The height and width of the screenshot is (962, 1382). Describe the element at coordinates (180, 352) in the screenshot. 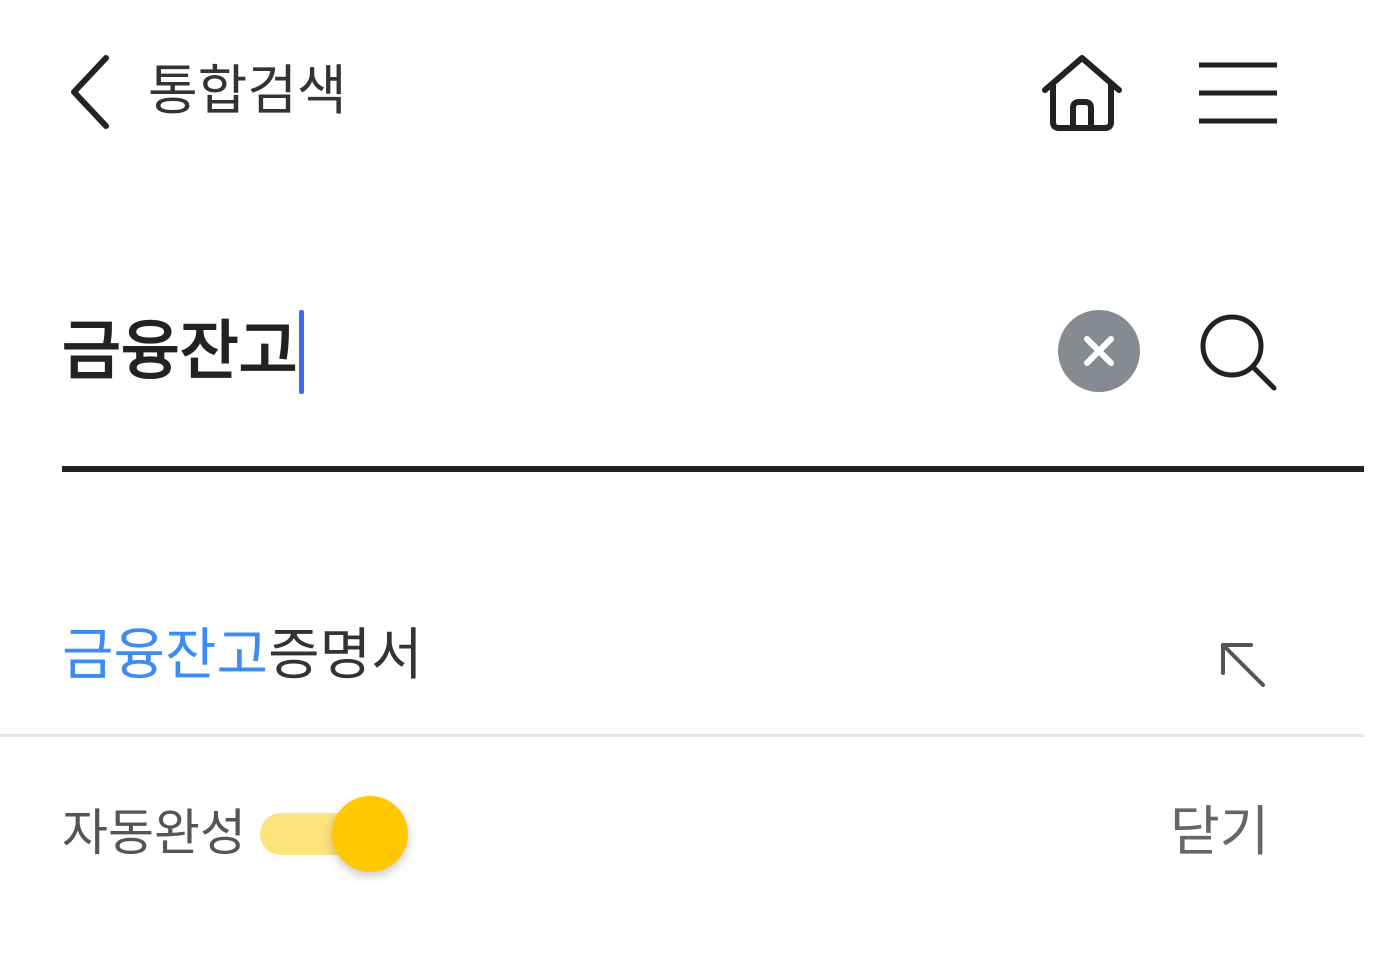

I see `search-input-value: 금융잔고` at that location.